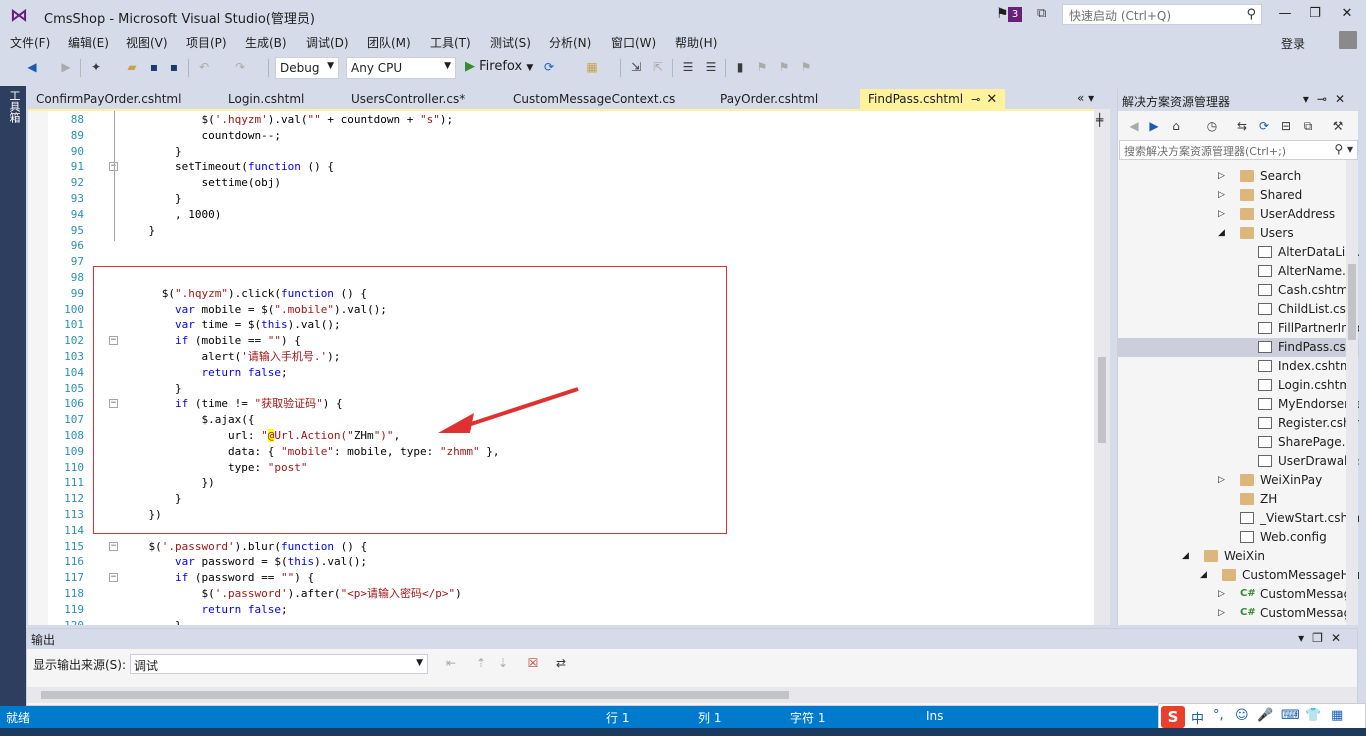 This screenshot has height=736, width=1366. I want to click on close-window-button: ✕, so click(1347, 14).